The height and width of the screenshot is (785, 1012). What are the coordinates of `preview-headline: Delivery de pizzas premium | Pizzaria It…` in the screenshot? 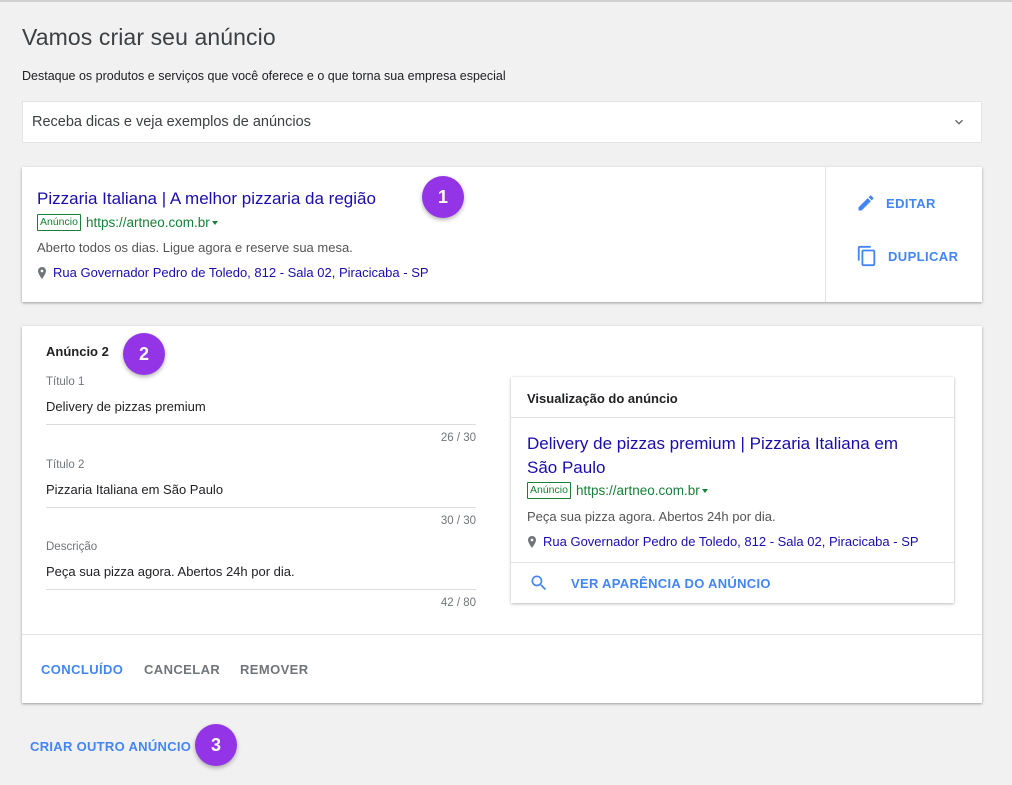 It's located at (717, 456).